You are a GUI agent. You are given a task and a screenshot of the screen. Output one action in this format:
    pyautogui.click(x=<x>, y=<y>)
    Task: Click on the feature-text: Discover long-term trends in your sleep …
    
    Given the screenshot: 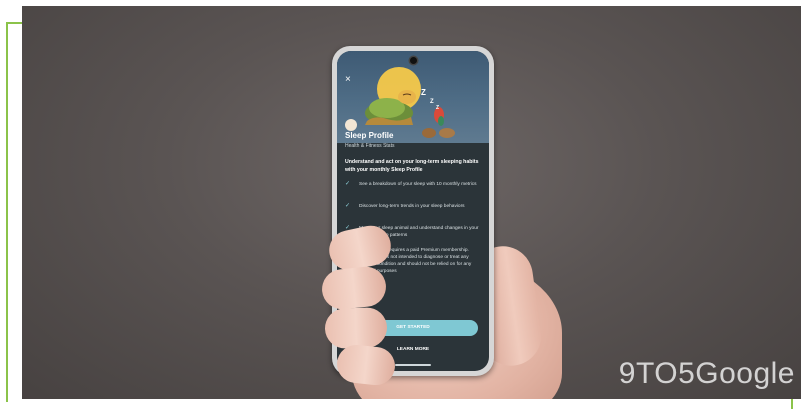 What is the action you would take?
    pyautogui.click(x=412, y=206)
    